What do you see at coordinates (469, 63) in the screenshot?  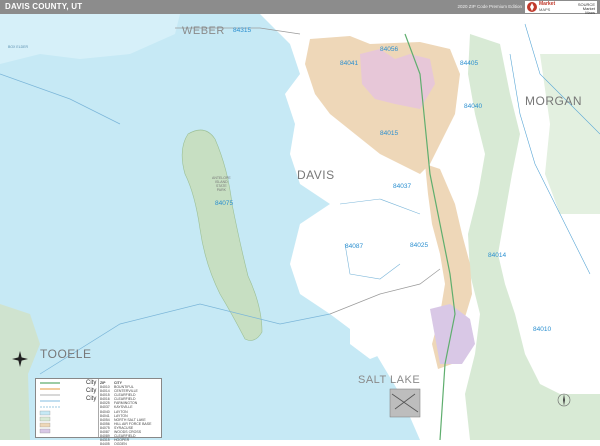 I see `zip-label-84405: 84405` at bounding box center [469, 63].